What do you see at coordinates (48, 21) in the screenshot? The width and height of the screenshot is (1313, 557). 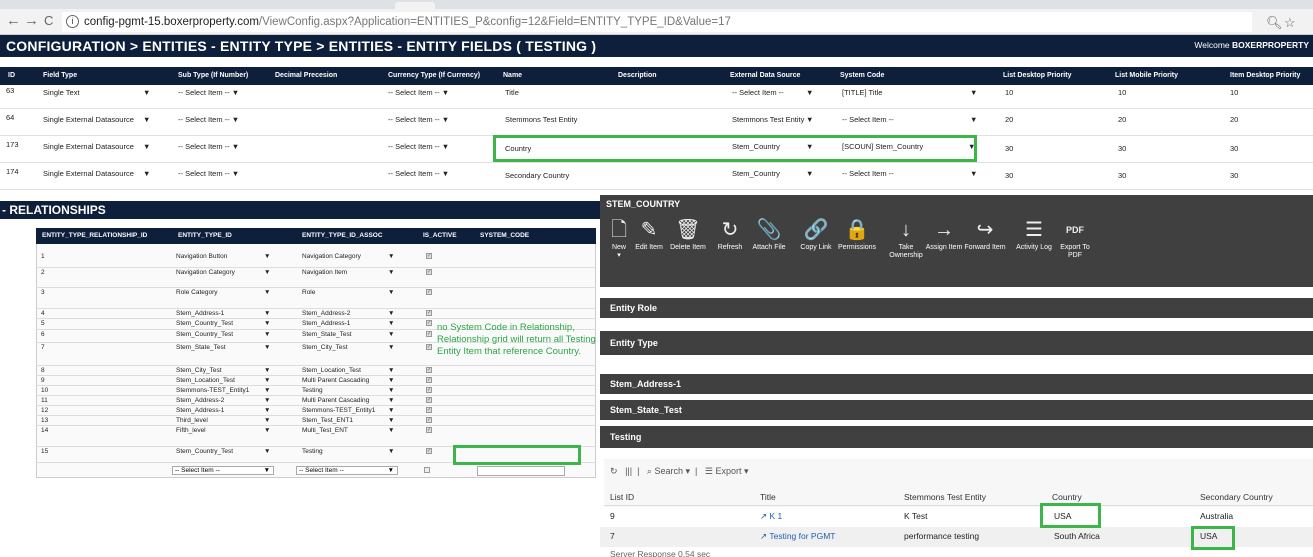 I see `reload-icon: C` at bounding box center [48, 21].